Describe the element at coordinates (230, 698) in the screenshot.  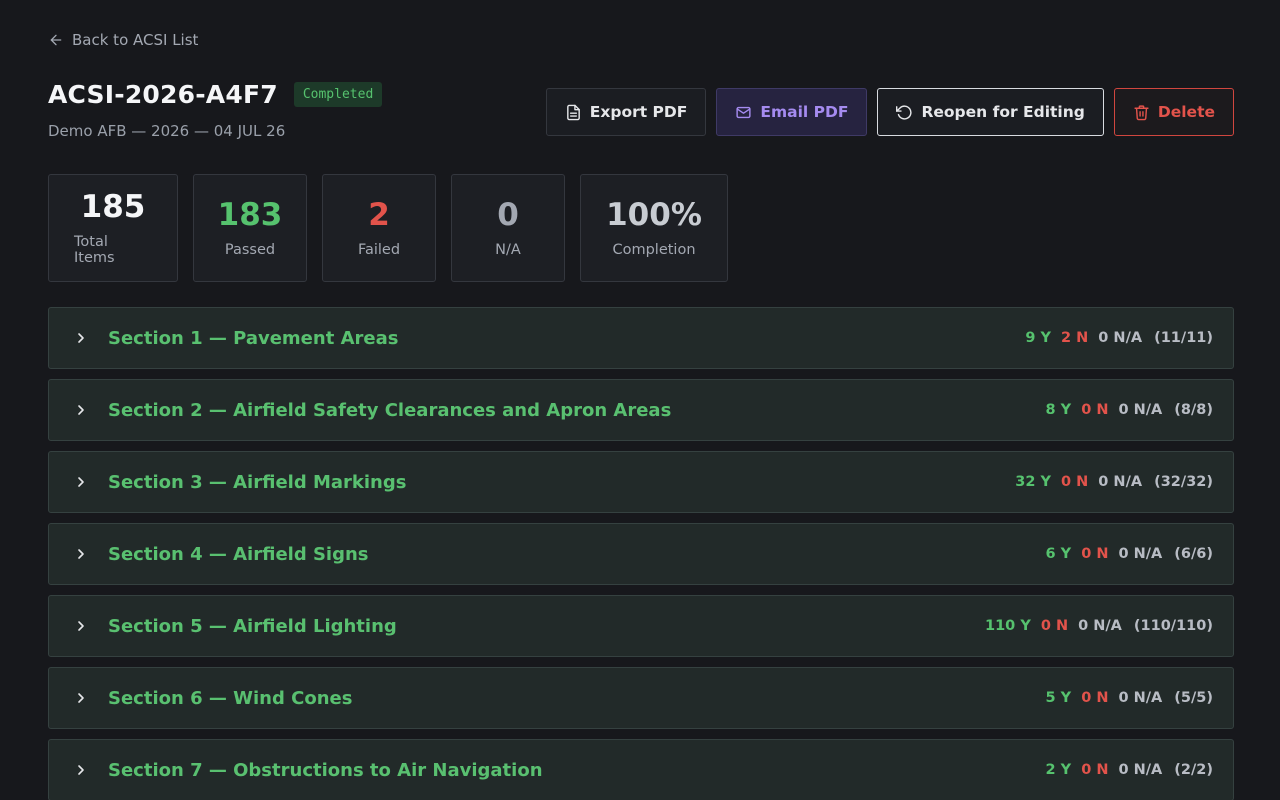
I see `section-title: Section 6 — Wind Cones` at that location.